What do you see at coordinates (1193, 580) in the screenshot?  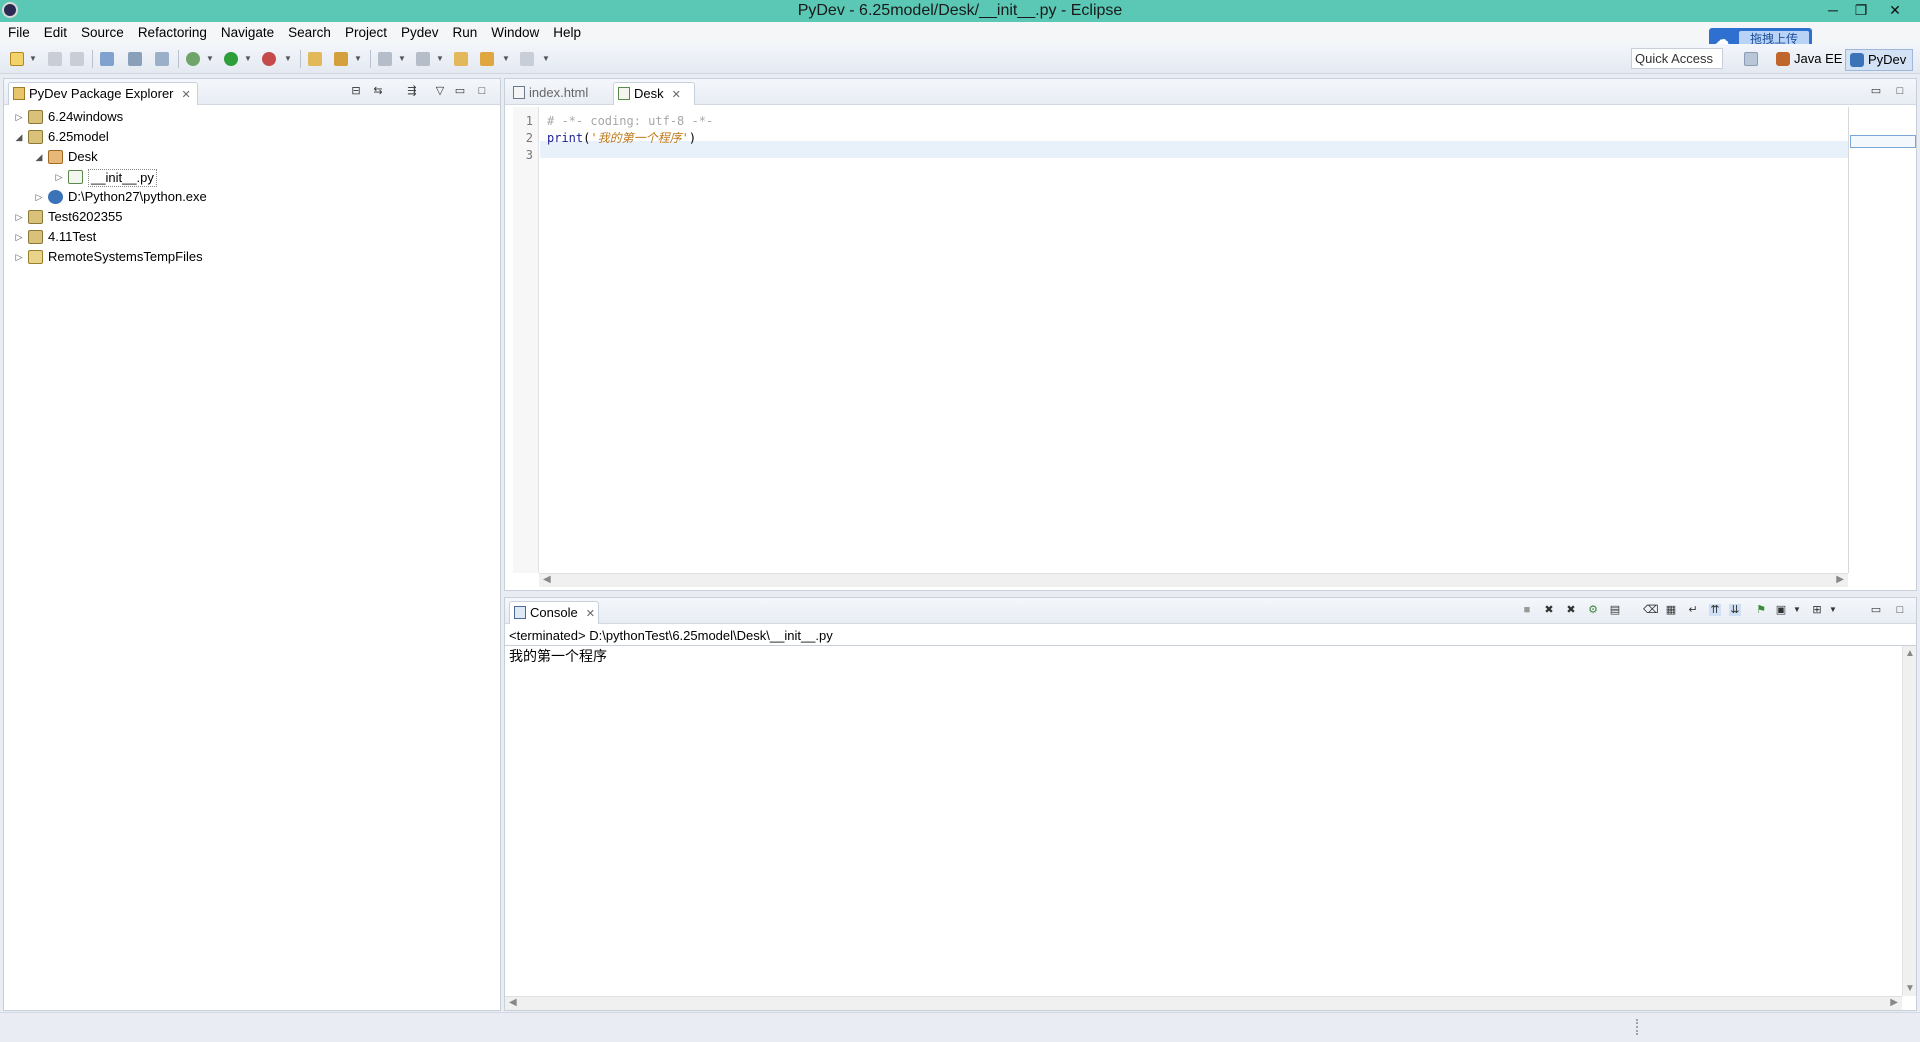 I see `editor-horizontal-scrollbar: ◀ ▶` at bounding box center [1193, 580].